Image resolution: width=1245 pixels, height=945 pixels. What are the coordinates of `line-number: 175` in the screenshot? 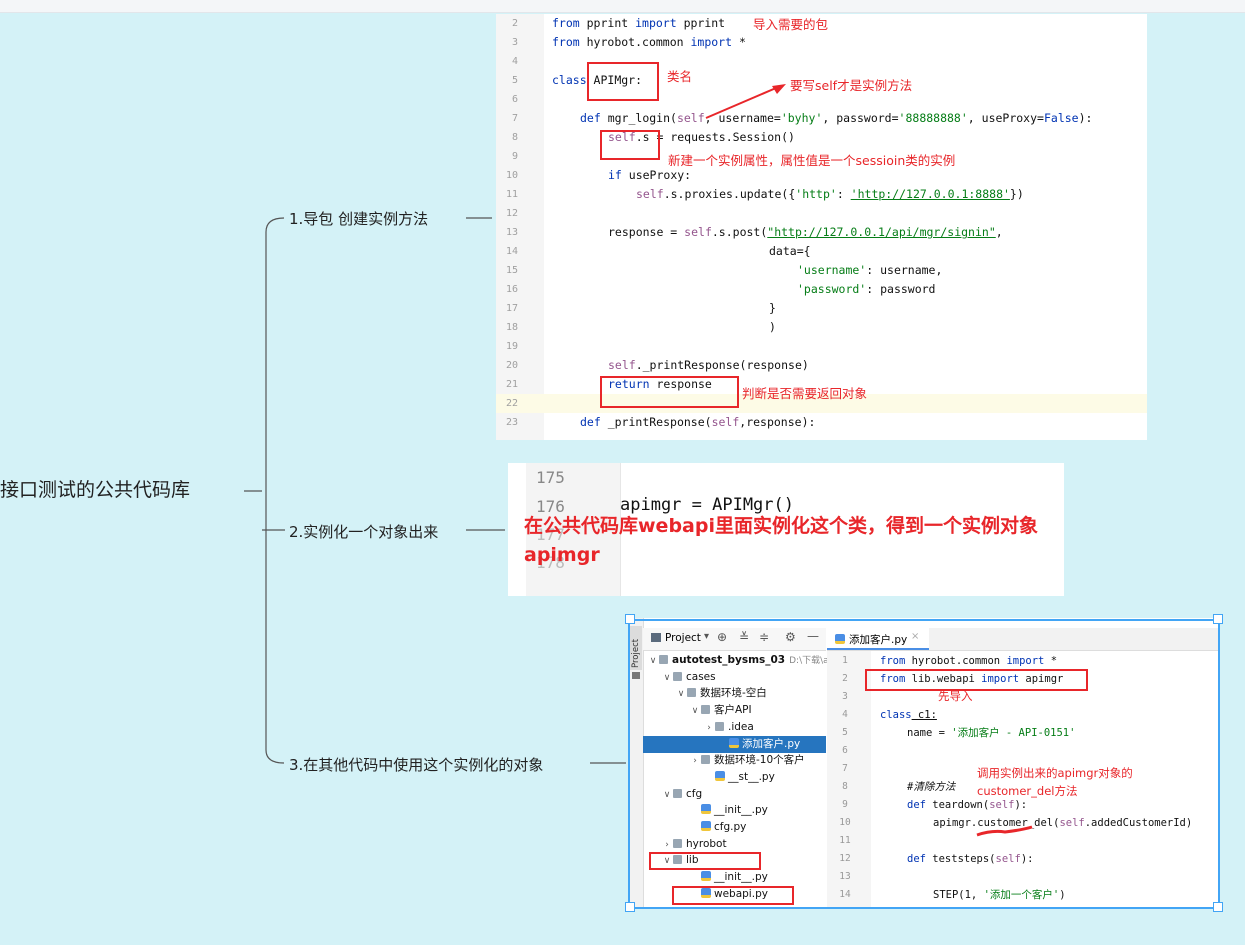 It's located at (550, 477).